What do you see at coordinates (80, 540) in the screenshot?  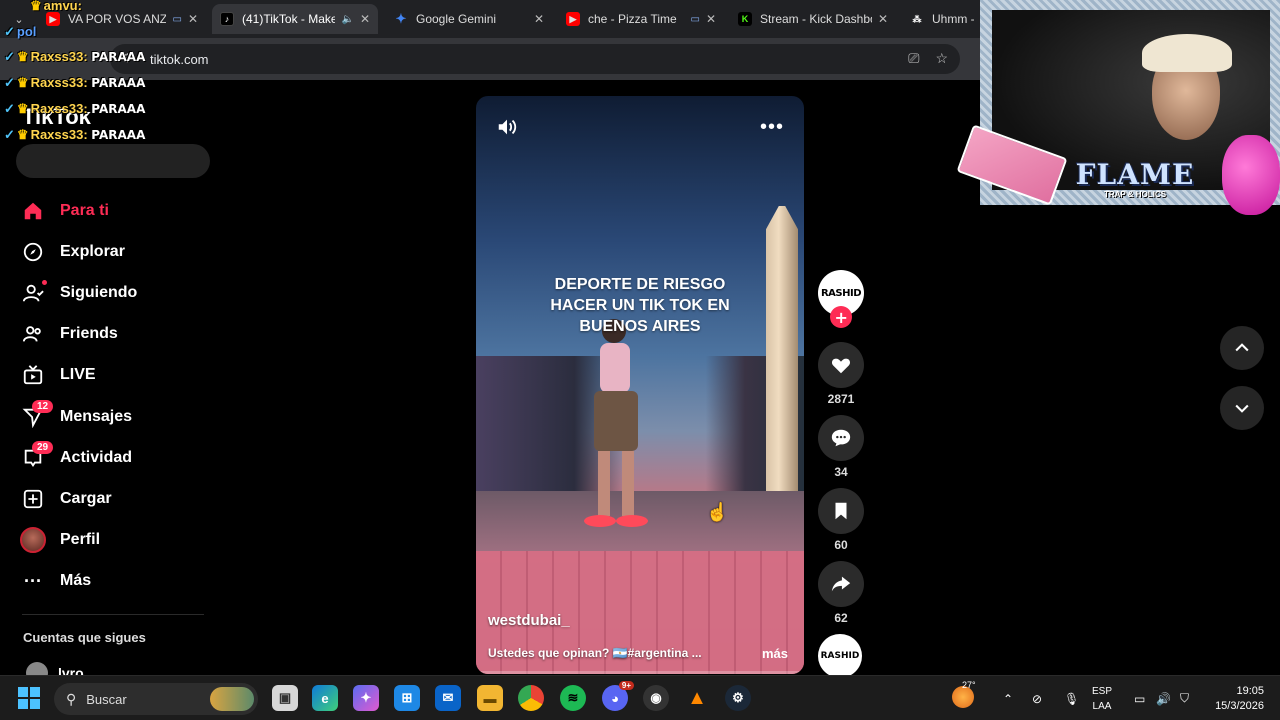 I see `sidebar-item-label: Perfil` at bounding box center [80, 540].